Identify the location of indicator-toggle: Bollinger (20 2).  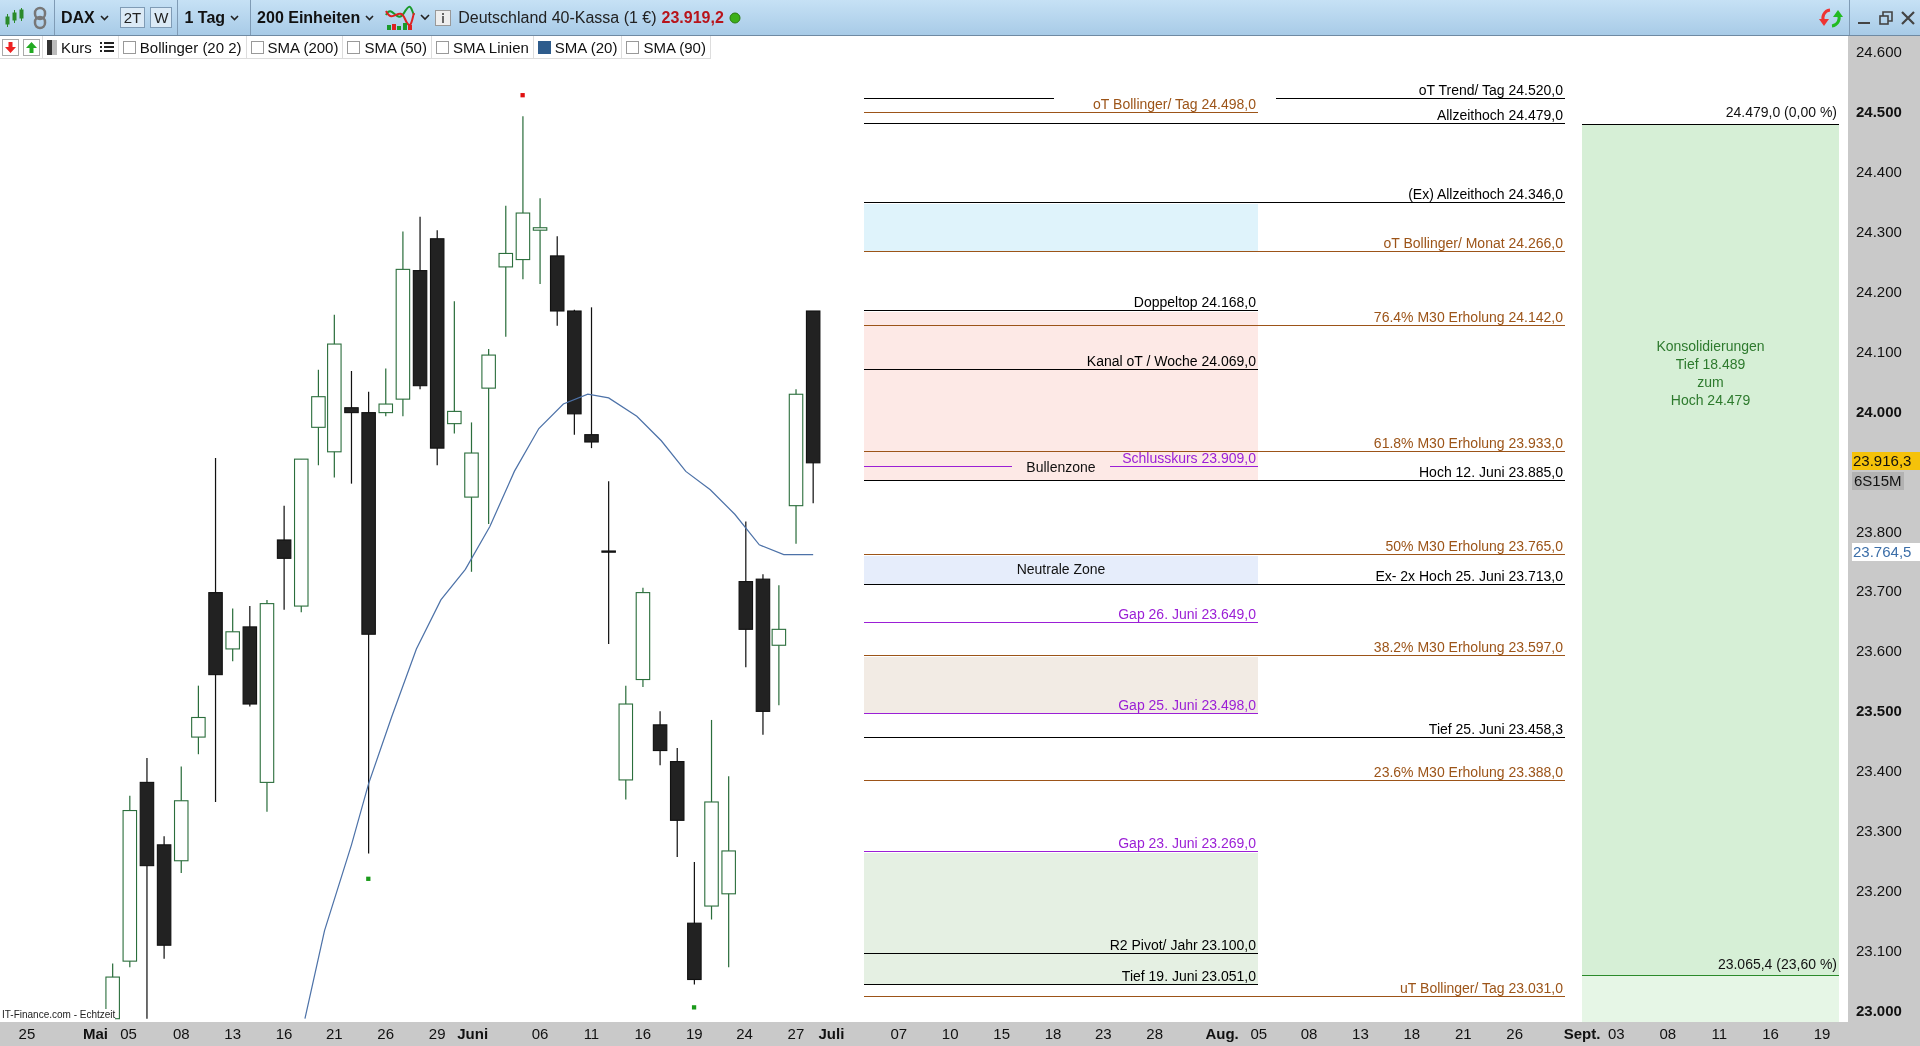
(181, 47).